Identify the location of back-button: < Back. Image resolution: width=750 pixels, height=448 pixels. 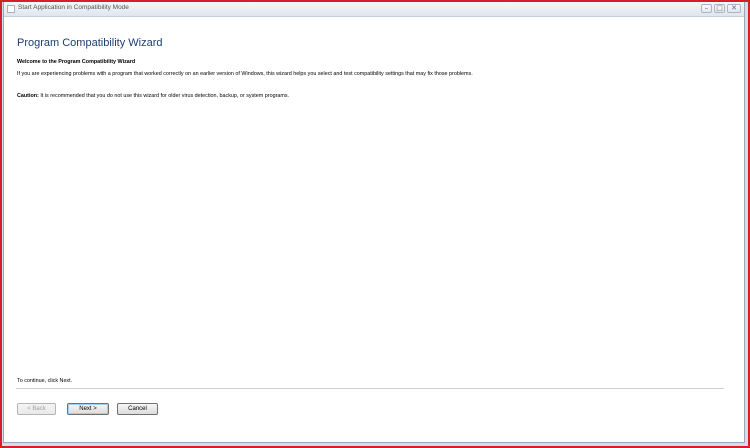
(36, 409).